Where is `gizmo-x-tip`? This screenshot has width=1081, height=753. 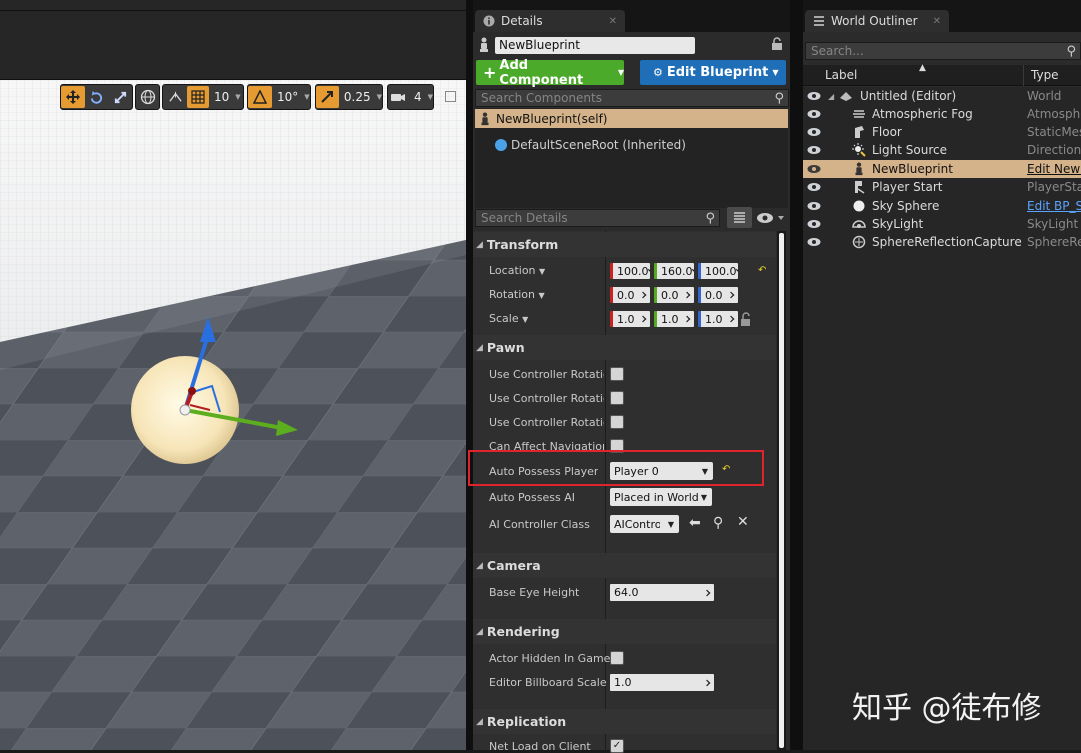 gizmo-x-tip is located at coordinates (192, 391).